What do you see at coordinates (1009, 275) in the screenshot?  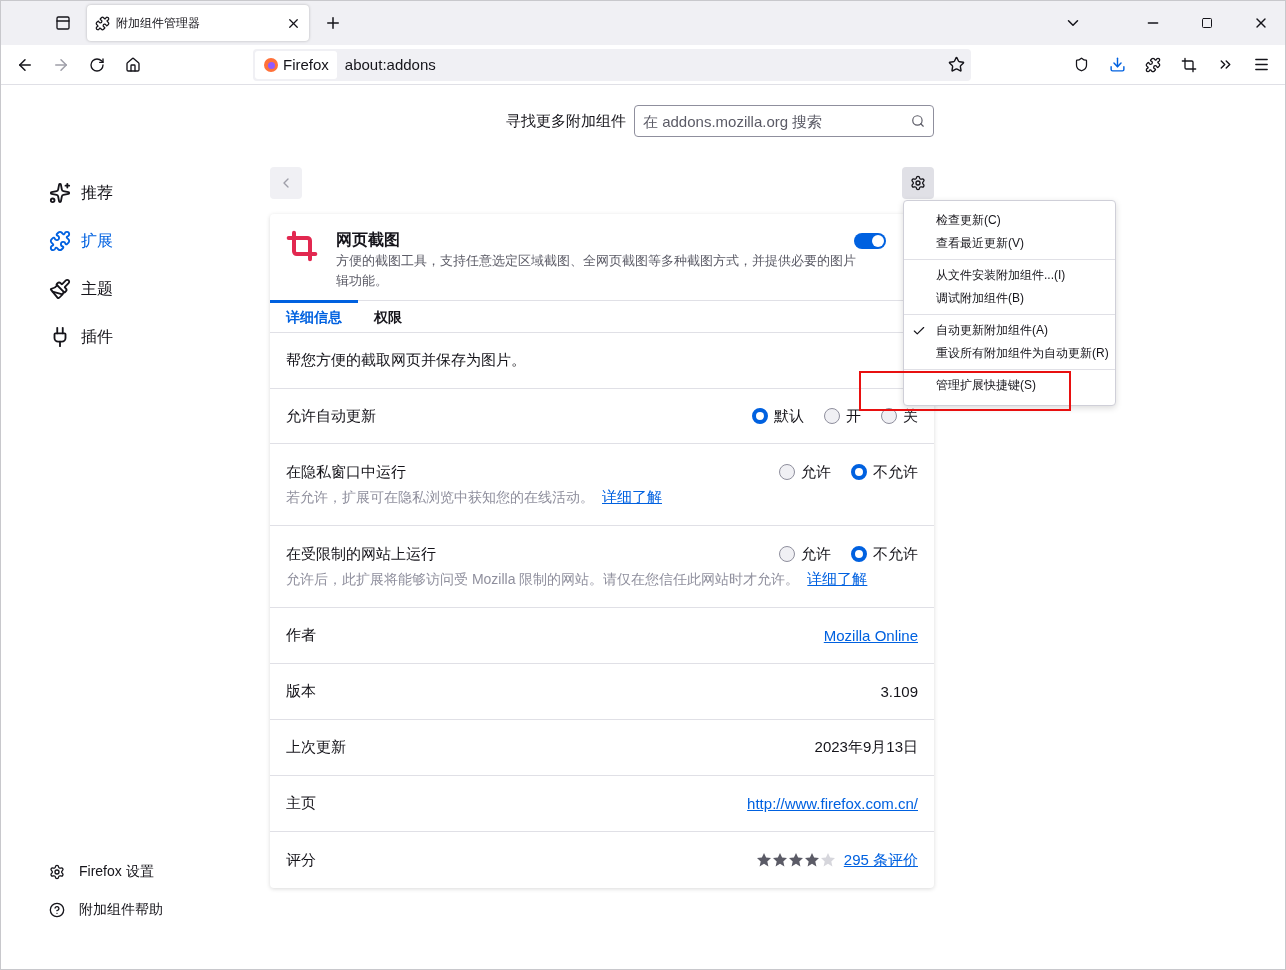 I see `menu-item: 从文件安装附加组件...(I)` at bounding box center [1009, 275].